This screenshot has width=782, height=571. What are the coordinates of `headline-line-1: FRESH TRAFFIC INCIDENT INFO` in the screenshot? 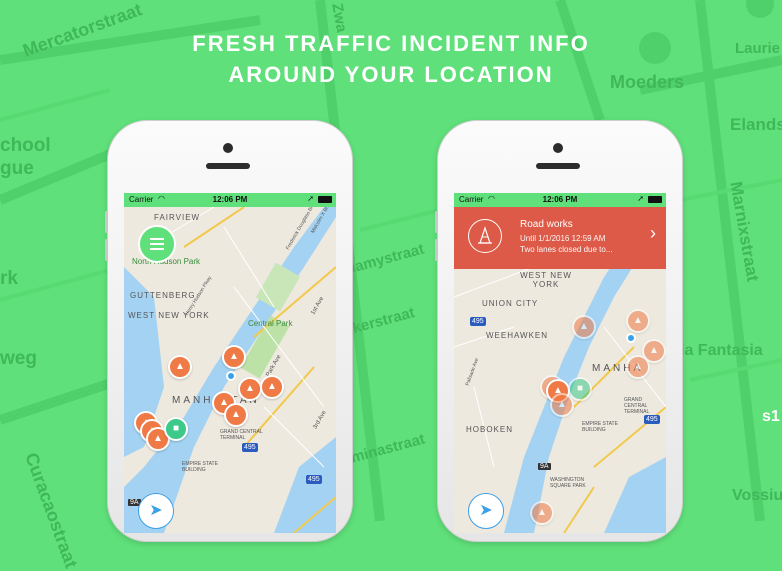 It's located at (391, 43).